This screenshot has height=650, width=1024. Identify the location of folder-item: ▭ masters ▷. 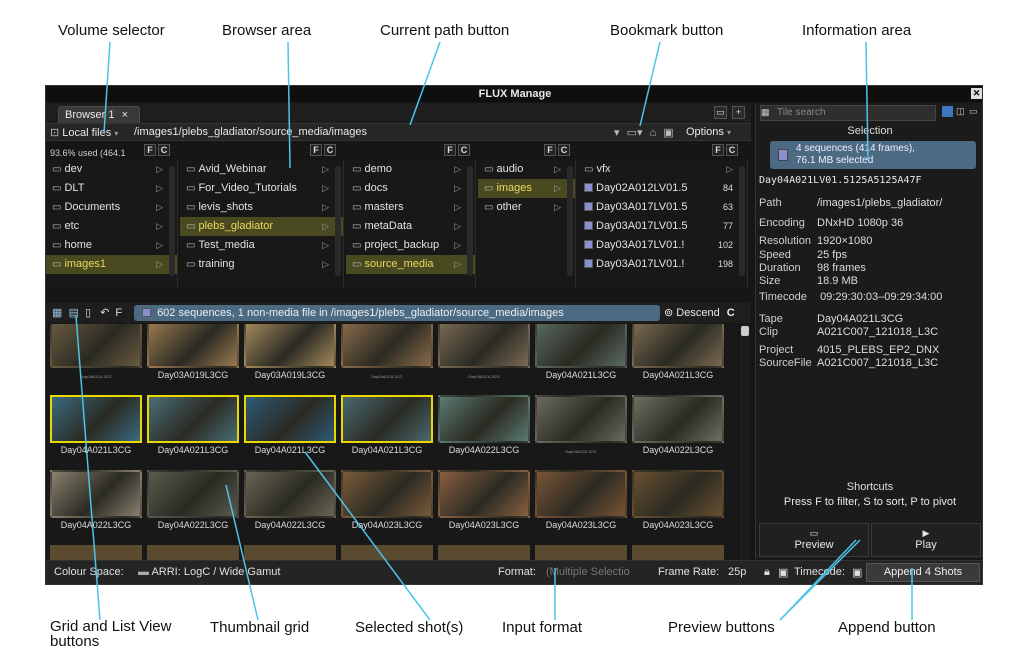
(410, 207).